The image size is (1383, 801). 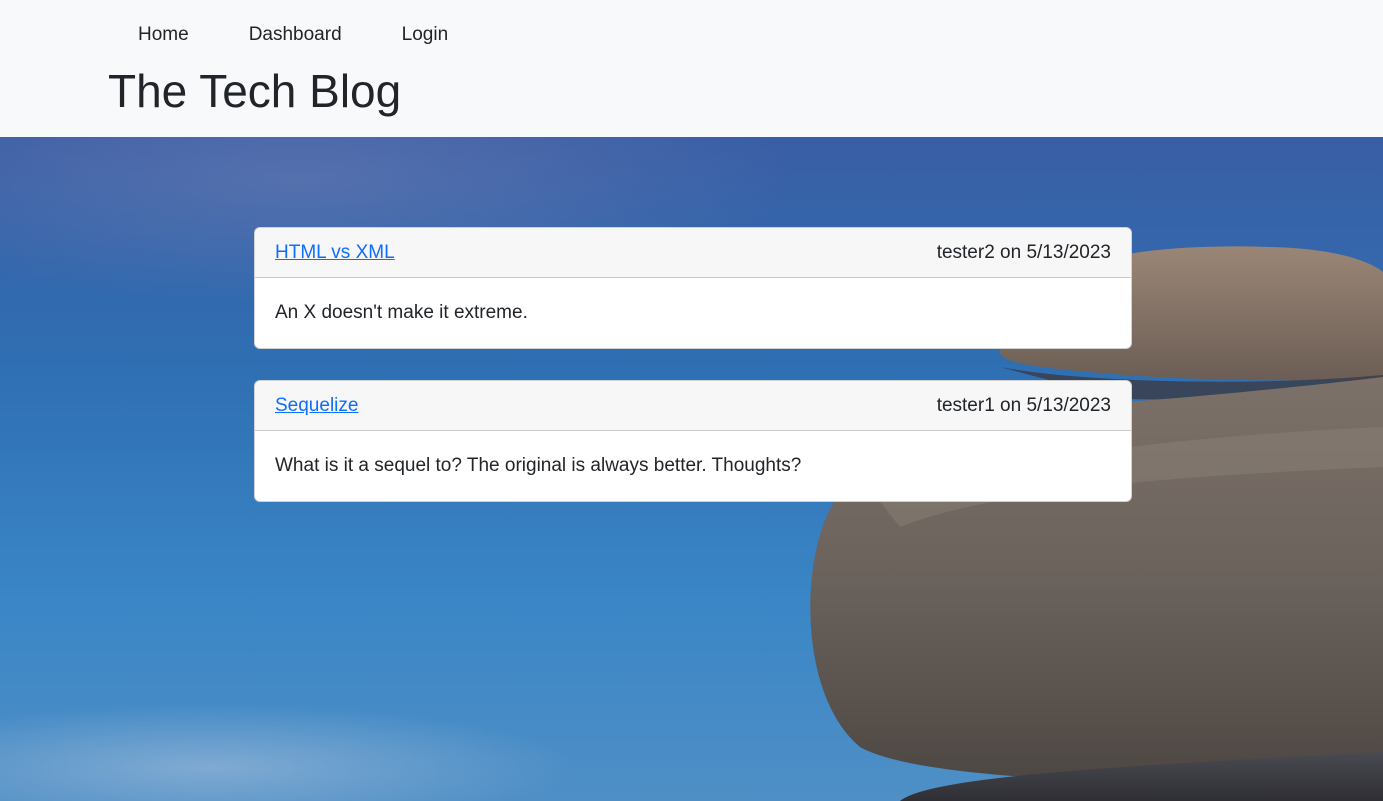 What do you see at coordinates (316, 406) in the screenshot?
I see `post-title-link: Sequelize` at bounding box center [316, 406].